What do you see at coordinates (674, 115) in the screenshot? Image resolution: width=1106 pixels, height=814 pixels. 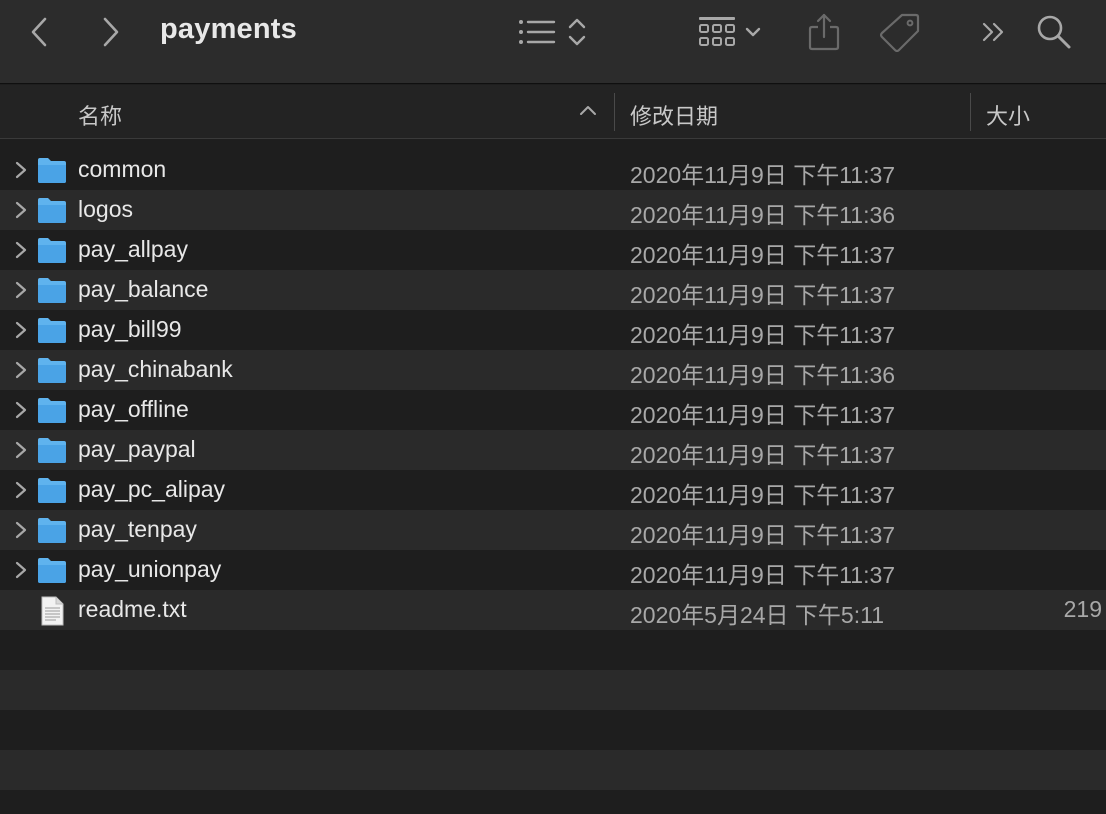 I see `column-date-header: 修改日期` at bounding box center [674, 115].